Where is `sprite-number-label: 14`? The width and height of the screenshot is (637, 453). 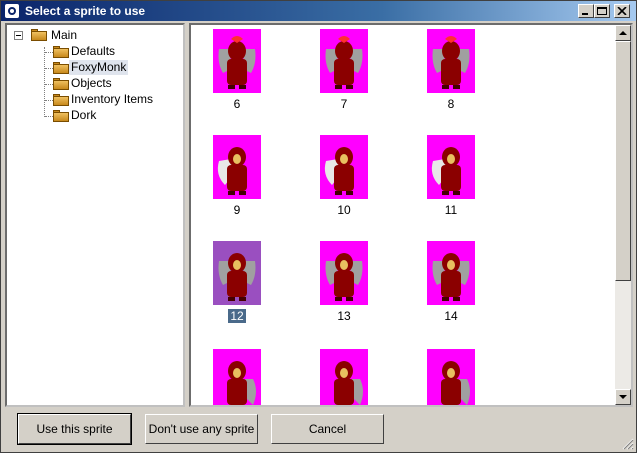 sprite-number-label: 14 is located at coordinates (451, 316).